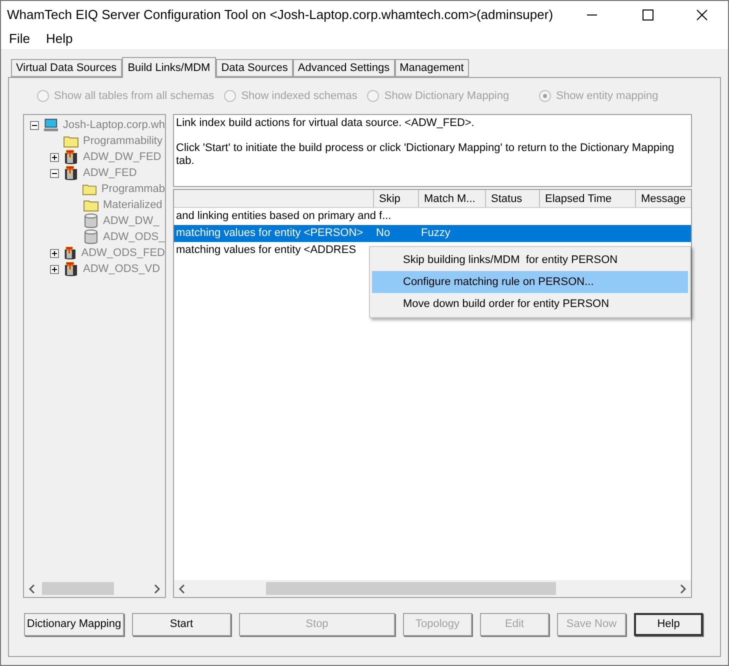  Describe the element at coordinates (326, 123) in the screenshot. I see `description-text: Link index build actions for virtual data source. <ADW_FED>.` at that location.